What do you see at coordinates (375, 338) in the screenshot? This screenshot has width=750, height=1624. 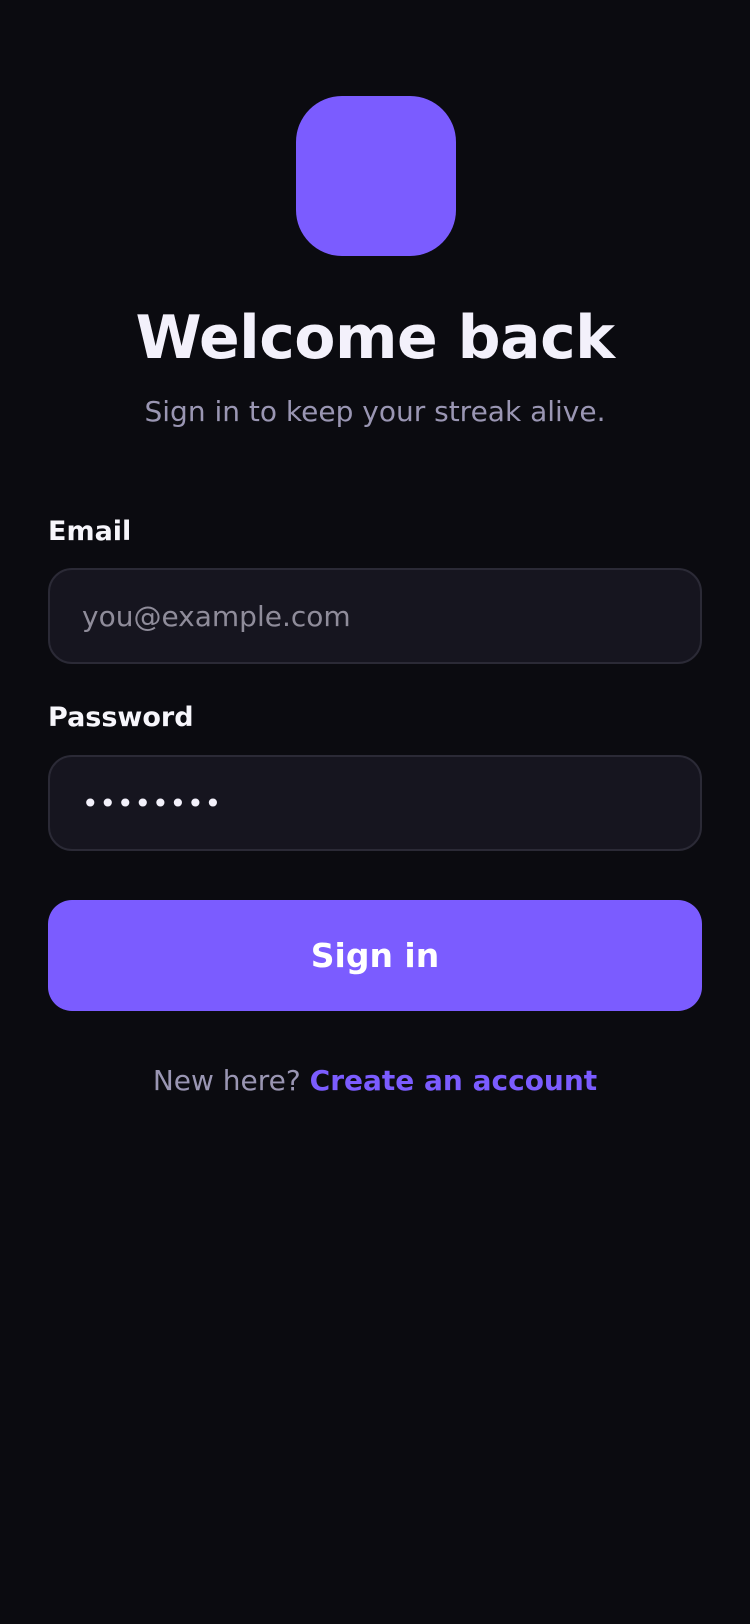 I see `page-title: Welcome back` at bounding box center [375, 338].